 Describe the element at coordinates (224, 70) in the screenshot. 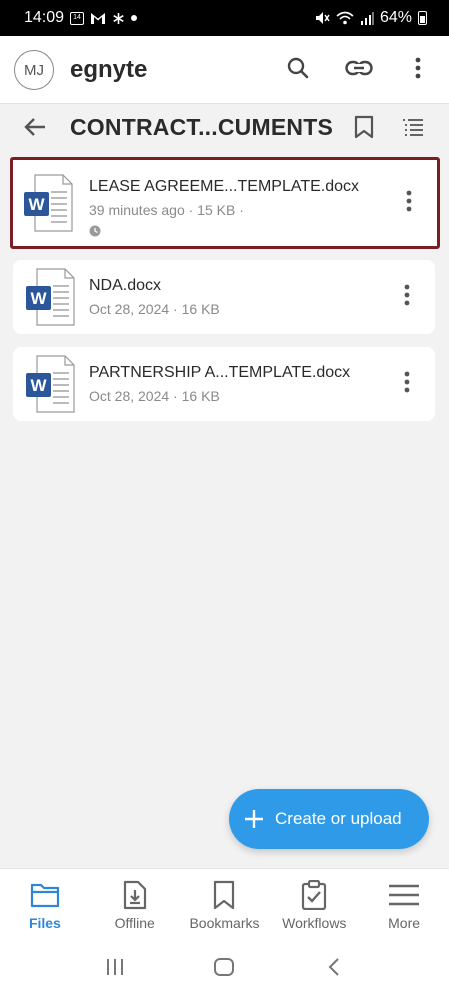

I see `app-header: MJ egnyte` at that location.